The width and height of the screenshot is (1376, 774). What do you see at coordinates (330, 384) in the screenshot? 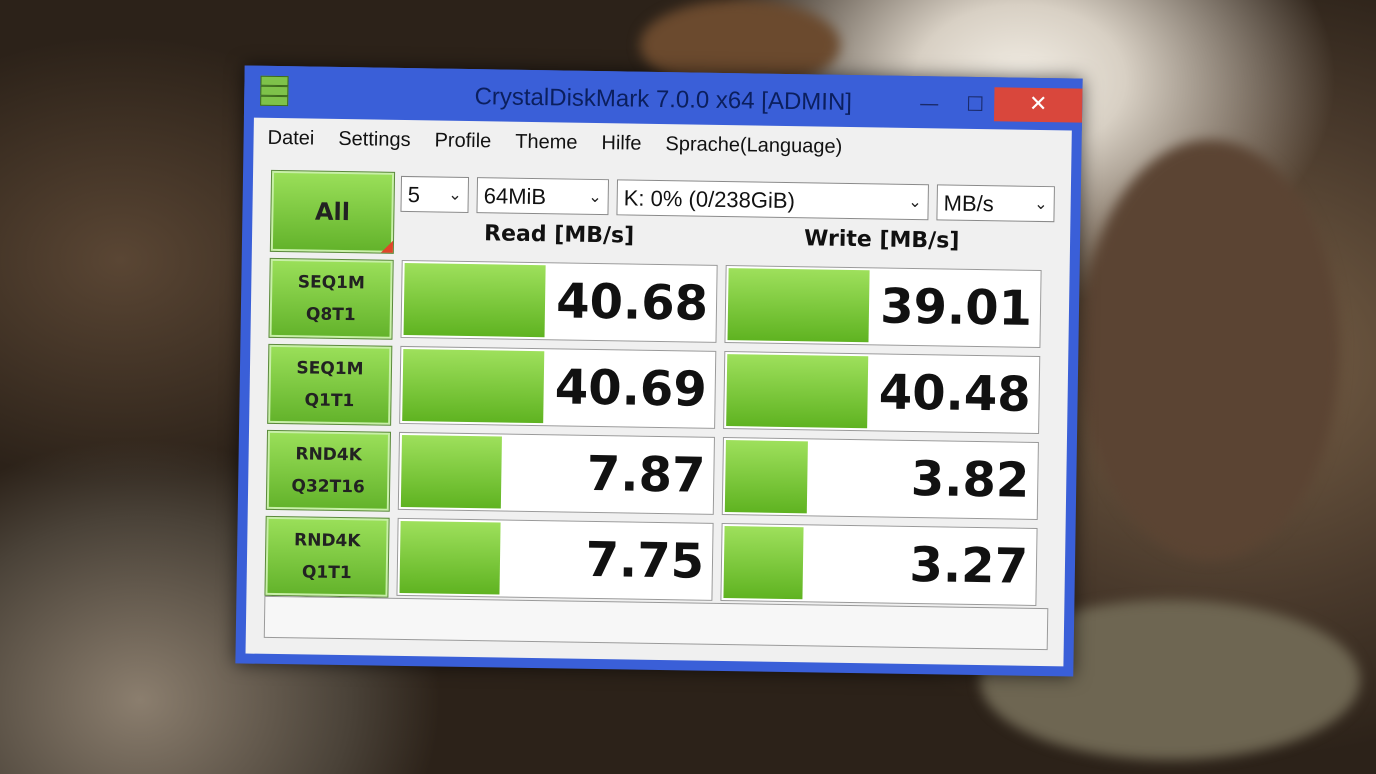
I see `test-button-seq1m-q1t1: SEQ1M Q1T1` at bounding box center [330, 384].